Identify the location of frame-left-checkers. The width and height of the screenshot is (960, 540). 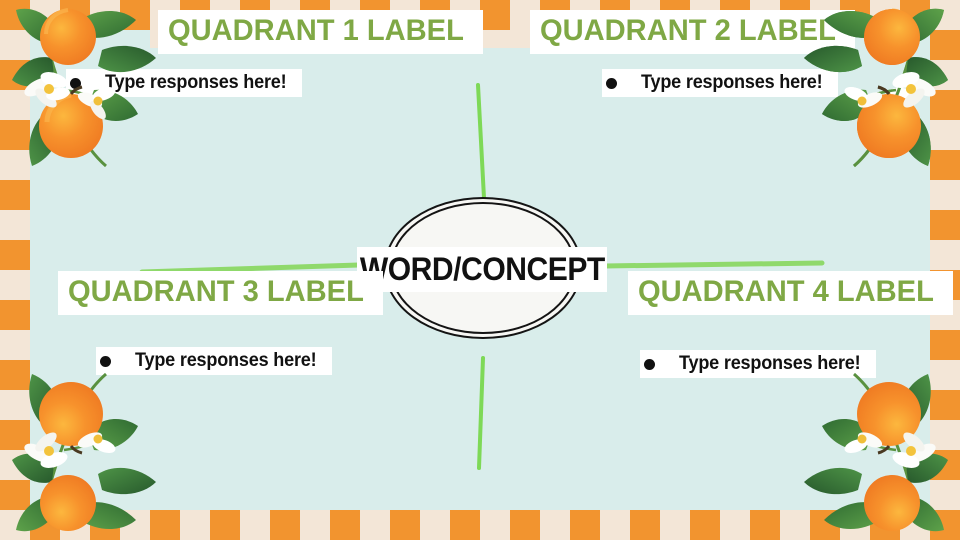
(15, 270).